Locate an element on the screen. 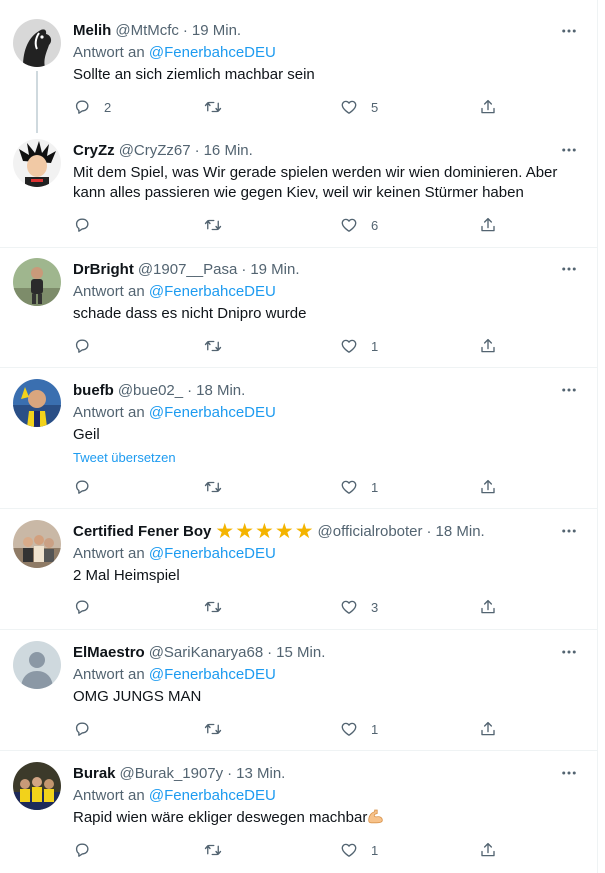  more-icon is located at coordinates (569, 773).